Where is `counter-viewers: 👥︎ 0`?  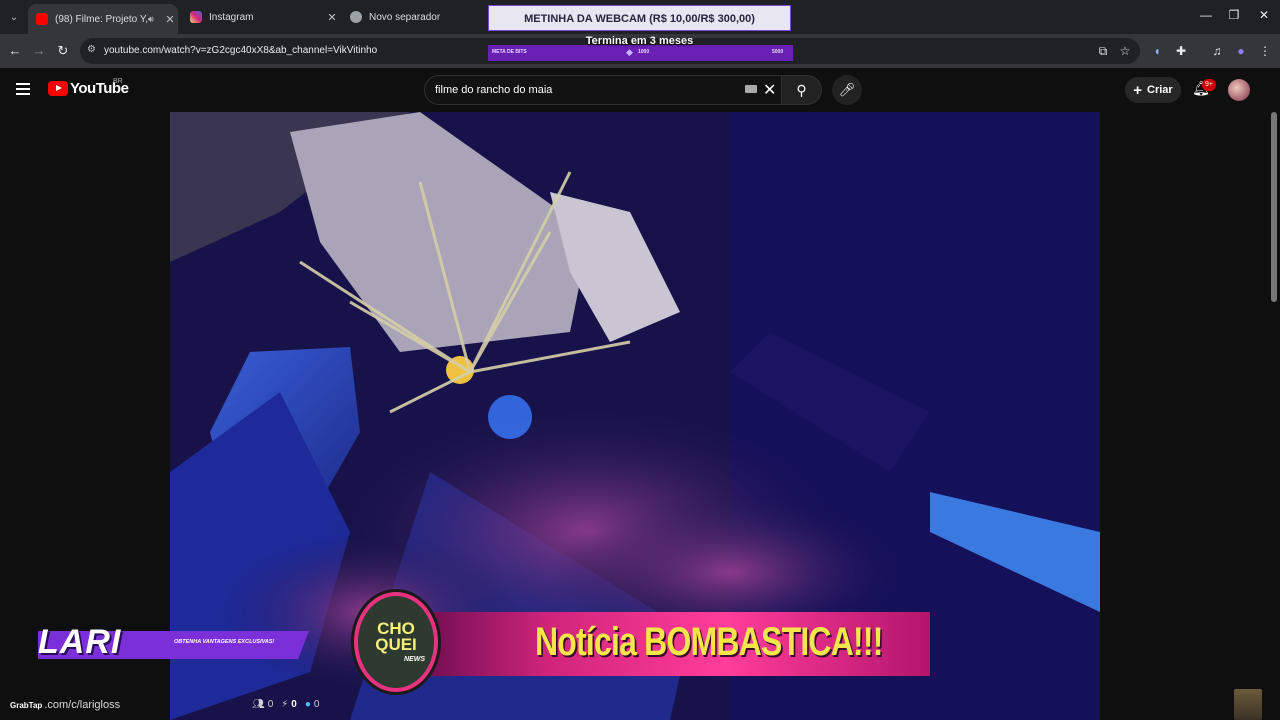
counter-viewers: 👥︎ 0 is located at coordinates (262, 704).